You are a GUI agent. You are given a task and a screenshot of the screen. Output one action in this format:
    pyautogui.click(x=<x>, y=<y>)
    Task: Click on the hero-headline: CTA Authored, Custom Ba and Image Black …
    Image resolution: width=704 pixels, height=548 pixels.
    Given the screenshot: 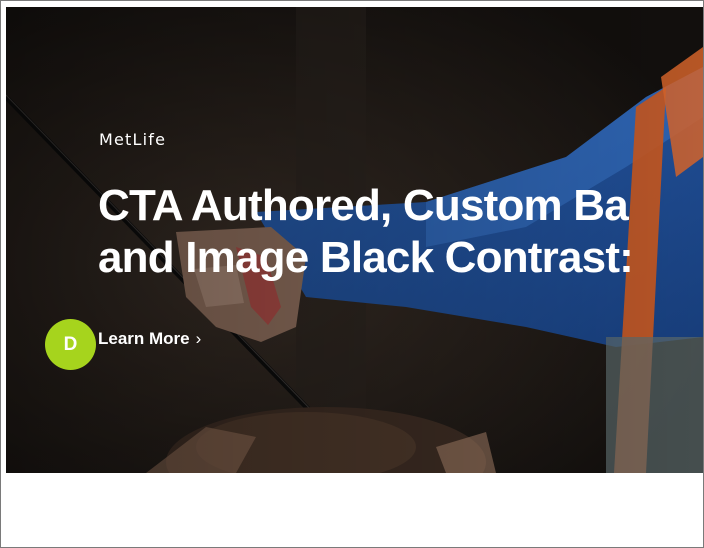 What is the action you would take?
    pyautogui.click(x=366, y=232)
    